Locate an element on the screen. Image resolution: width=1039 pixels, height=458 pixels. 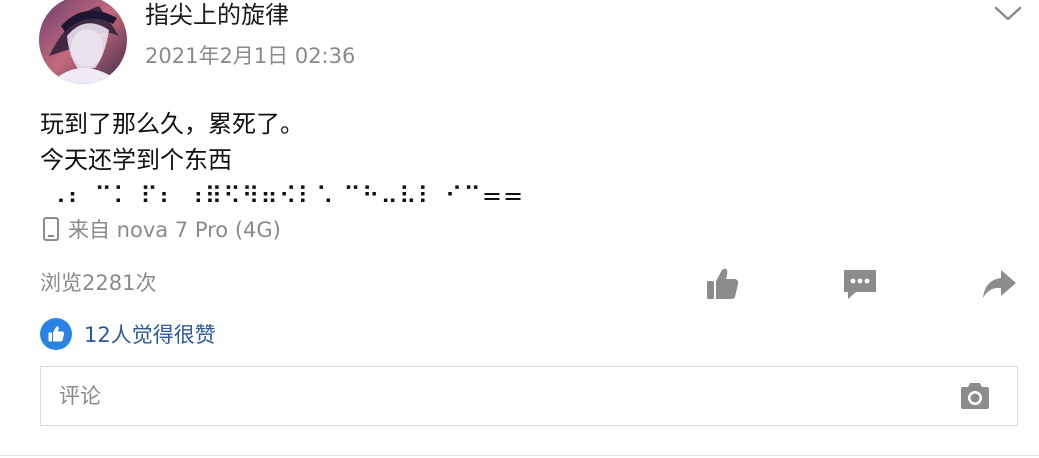
likes-badge is located at coordinates (56, 334).